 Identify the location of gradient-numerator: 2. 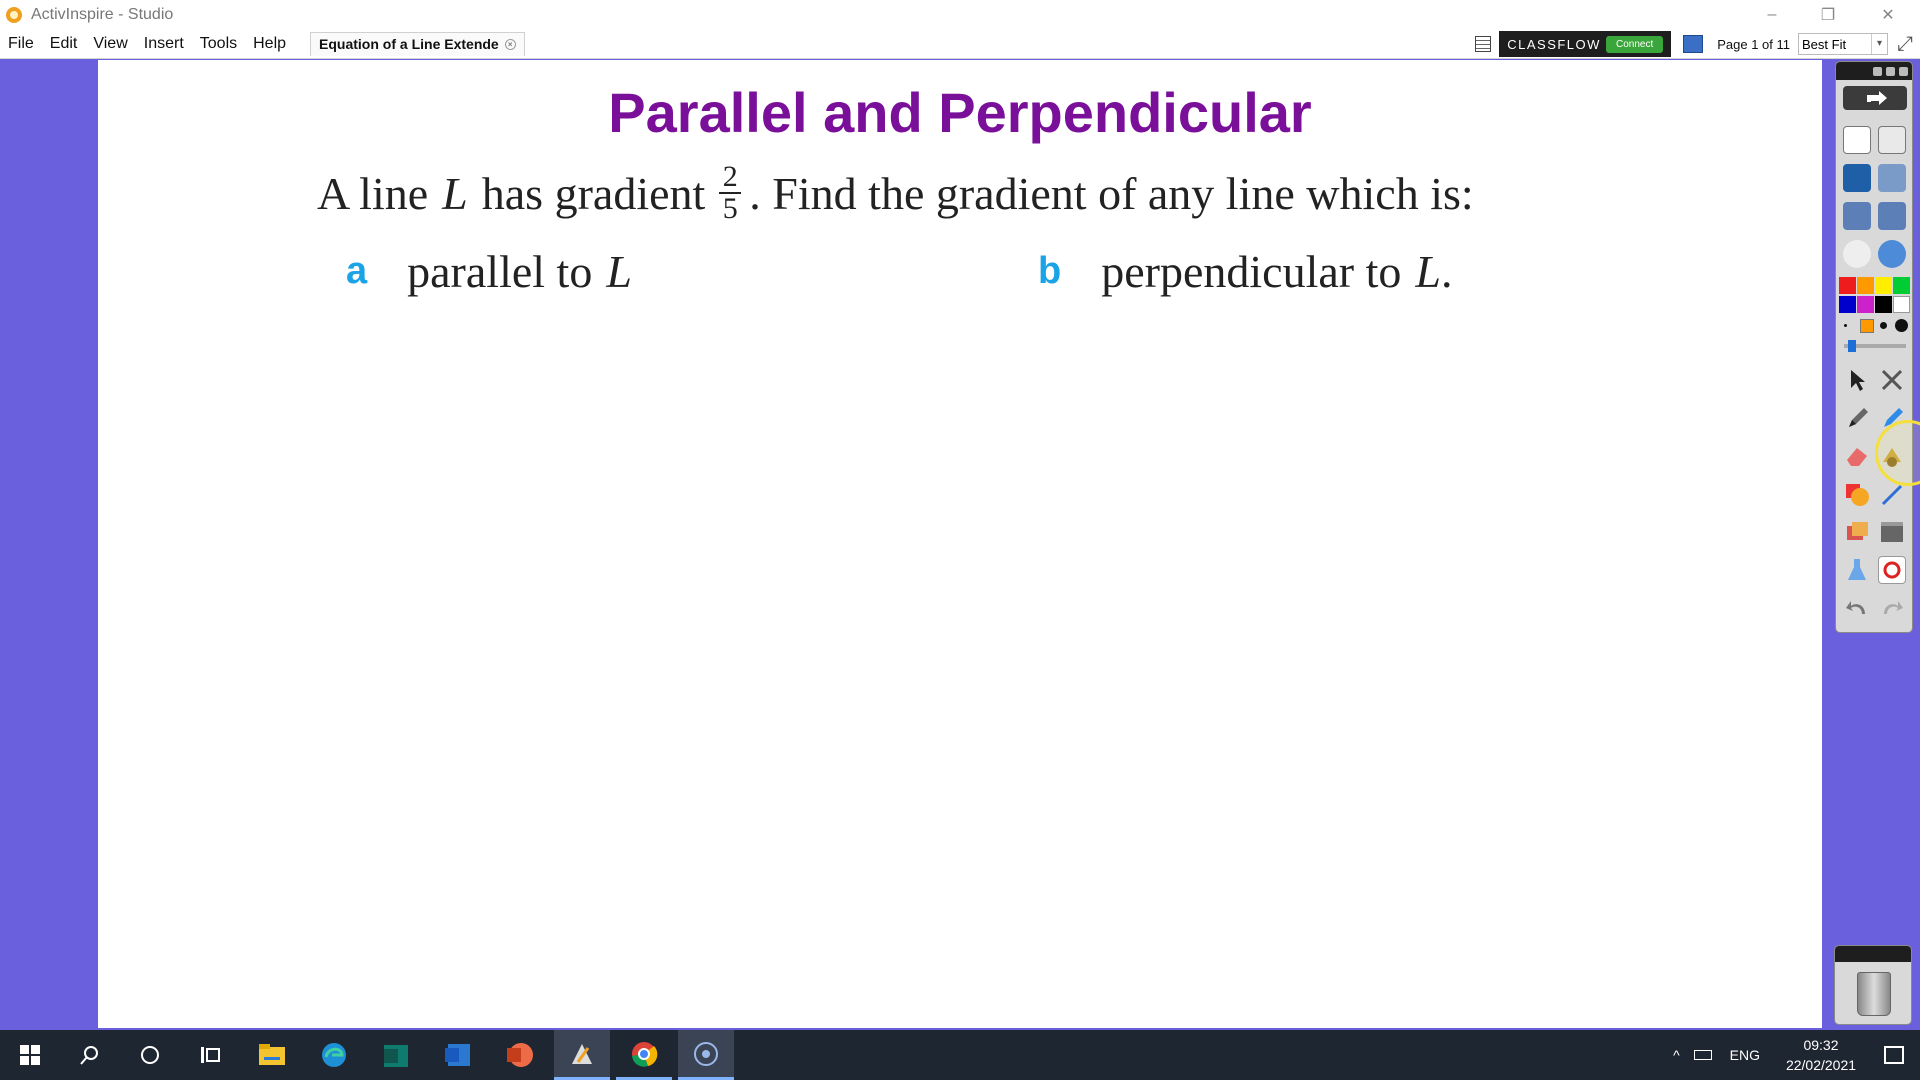
(730, 176).